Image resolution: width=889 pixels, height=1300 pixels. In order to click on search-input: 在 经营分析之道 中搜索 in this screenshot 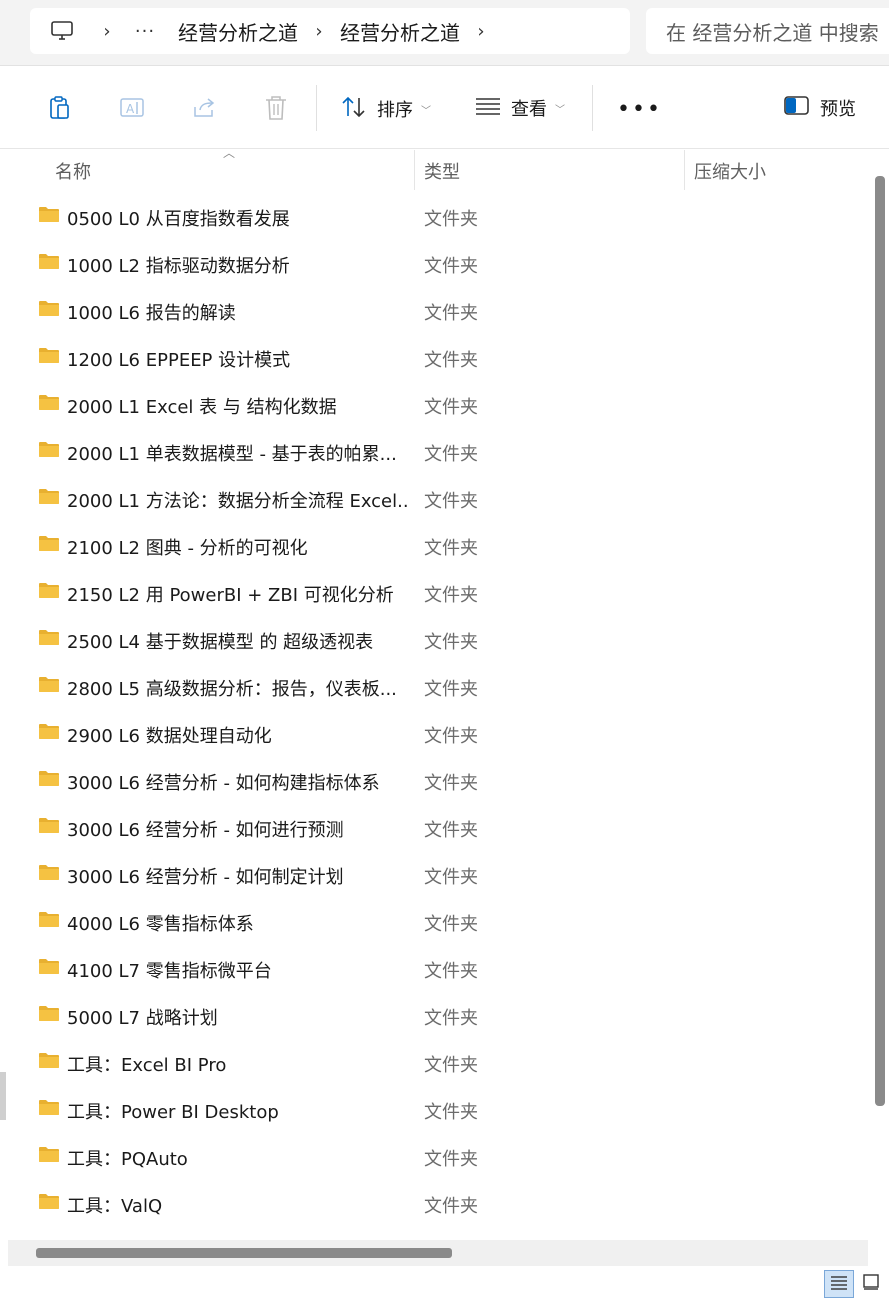, I will do `click(767, 31)`.